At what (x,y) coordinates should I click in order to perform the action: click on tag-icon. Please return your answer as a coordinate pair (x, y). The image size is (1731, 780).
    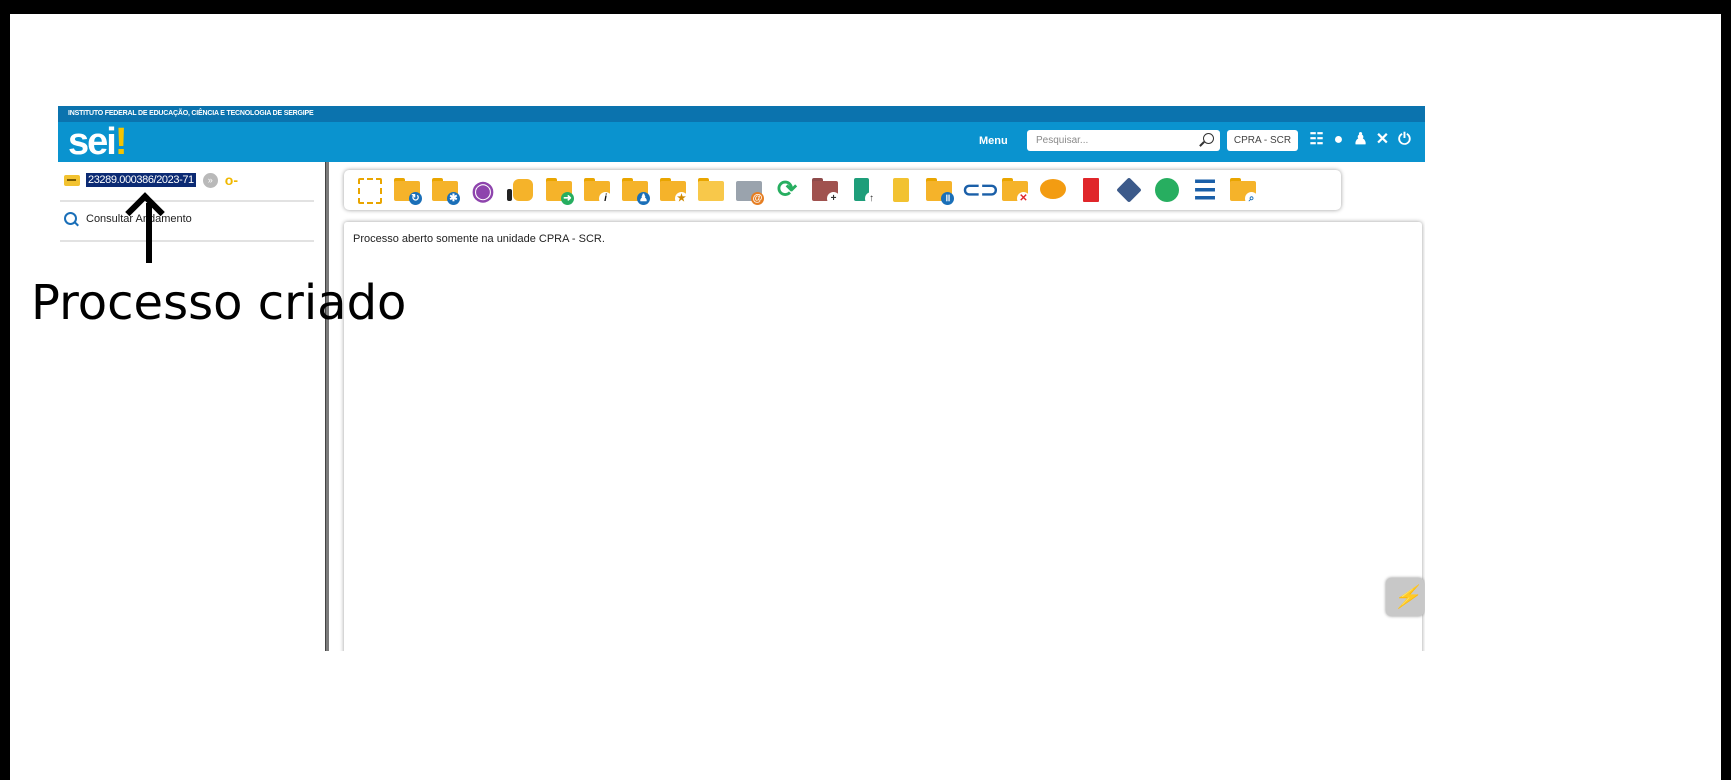
    Looking at the image, I should click on (1129, 190).